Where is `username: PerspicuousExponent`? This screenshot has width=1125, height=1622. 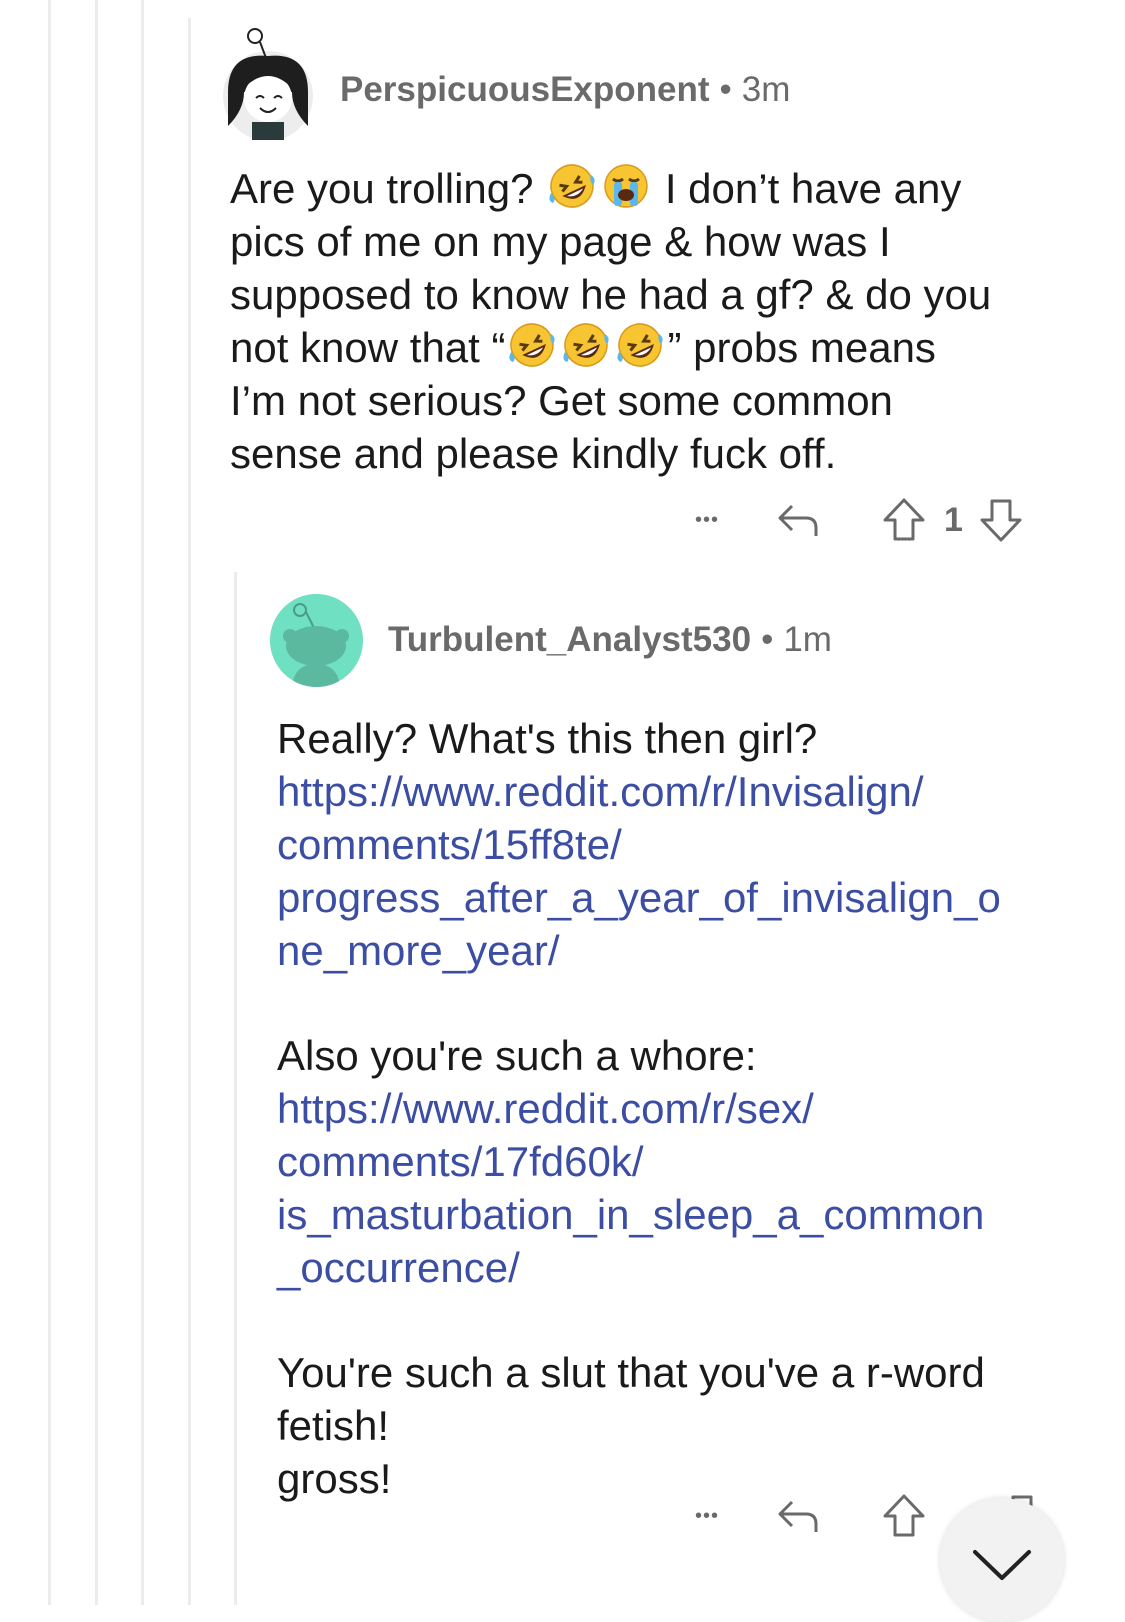 username: PerspicuousExponent is located at coordinates (525, 90).